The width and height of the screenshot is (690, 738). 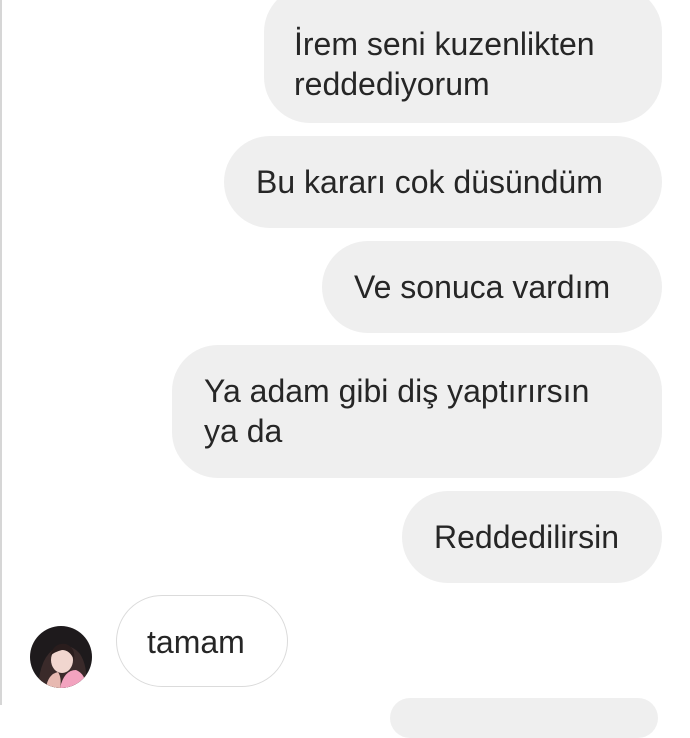 I want to click on message-text: Bu kararı cok düsündüm, so click(x=429, y=182).